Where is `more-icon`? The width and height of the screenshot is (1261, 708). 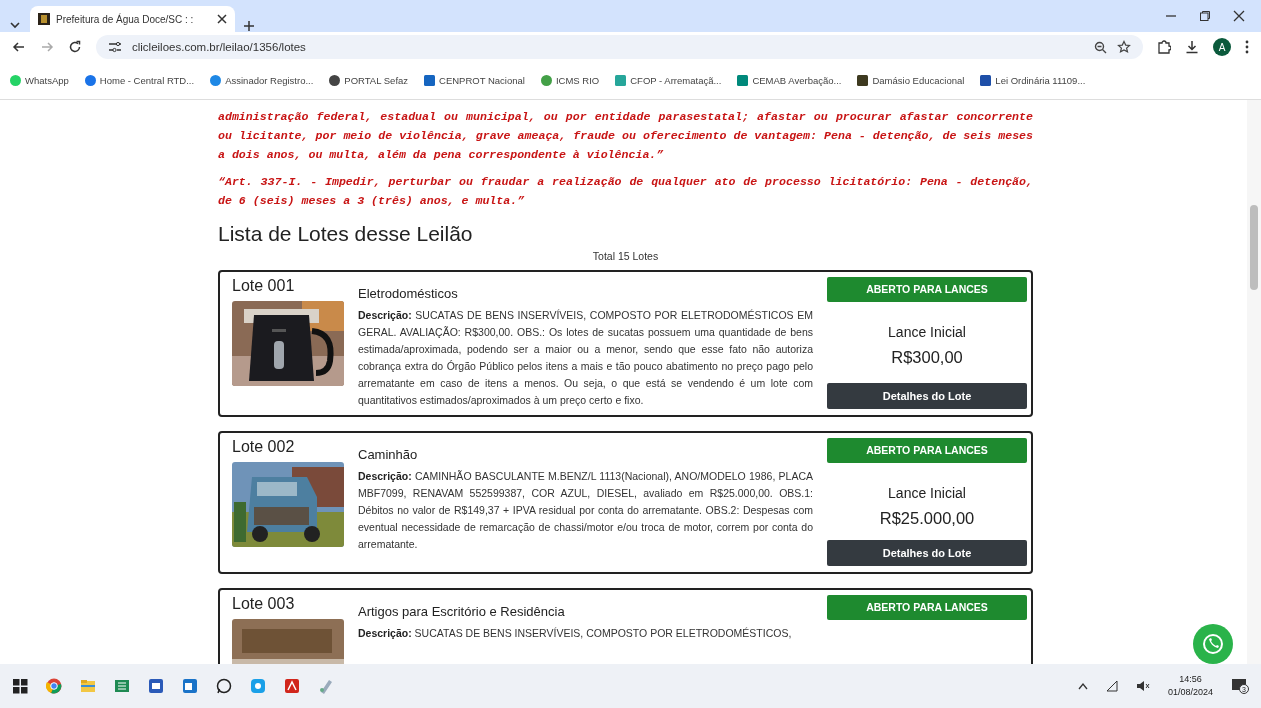
more-icon is located at coordinates (1247, 47).